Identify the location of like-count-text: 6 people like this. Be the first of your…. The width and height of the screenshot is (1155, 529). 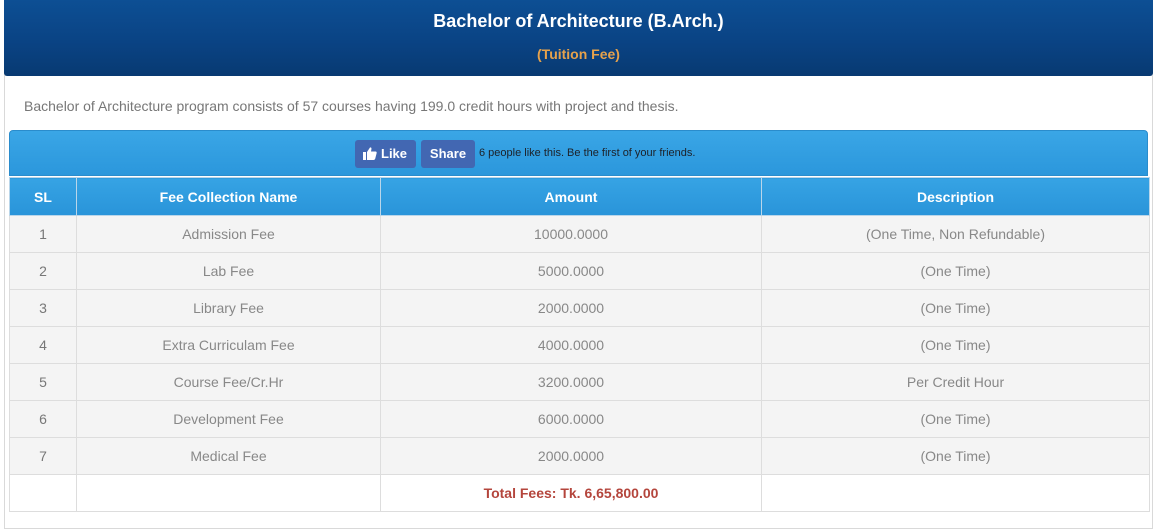
(587, 153).